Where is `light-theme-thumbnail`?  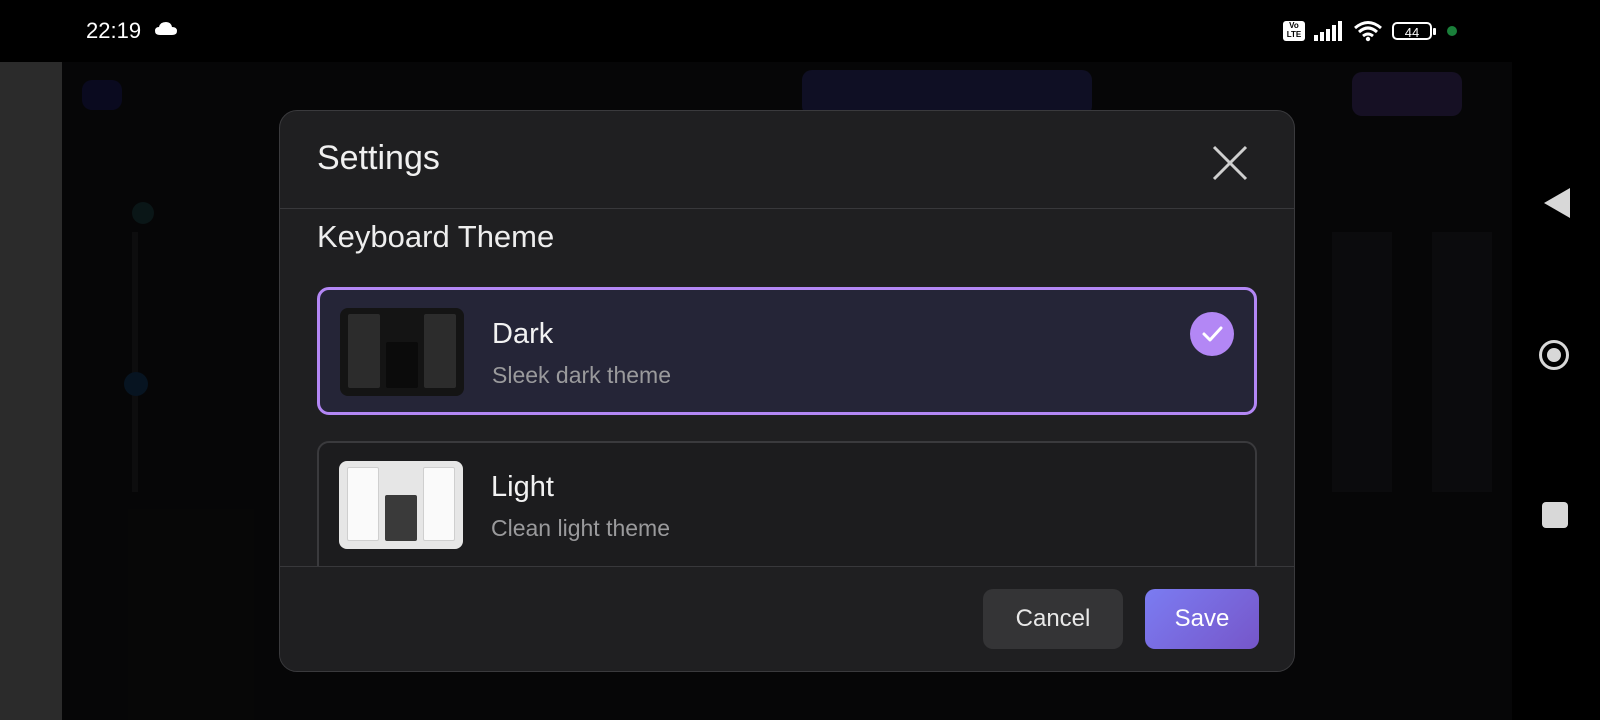
light-theme-thumbnail is located at coordinates (401, 505).